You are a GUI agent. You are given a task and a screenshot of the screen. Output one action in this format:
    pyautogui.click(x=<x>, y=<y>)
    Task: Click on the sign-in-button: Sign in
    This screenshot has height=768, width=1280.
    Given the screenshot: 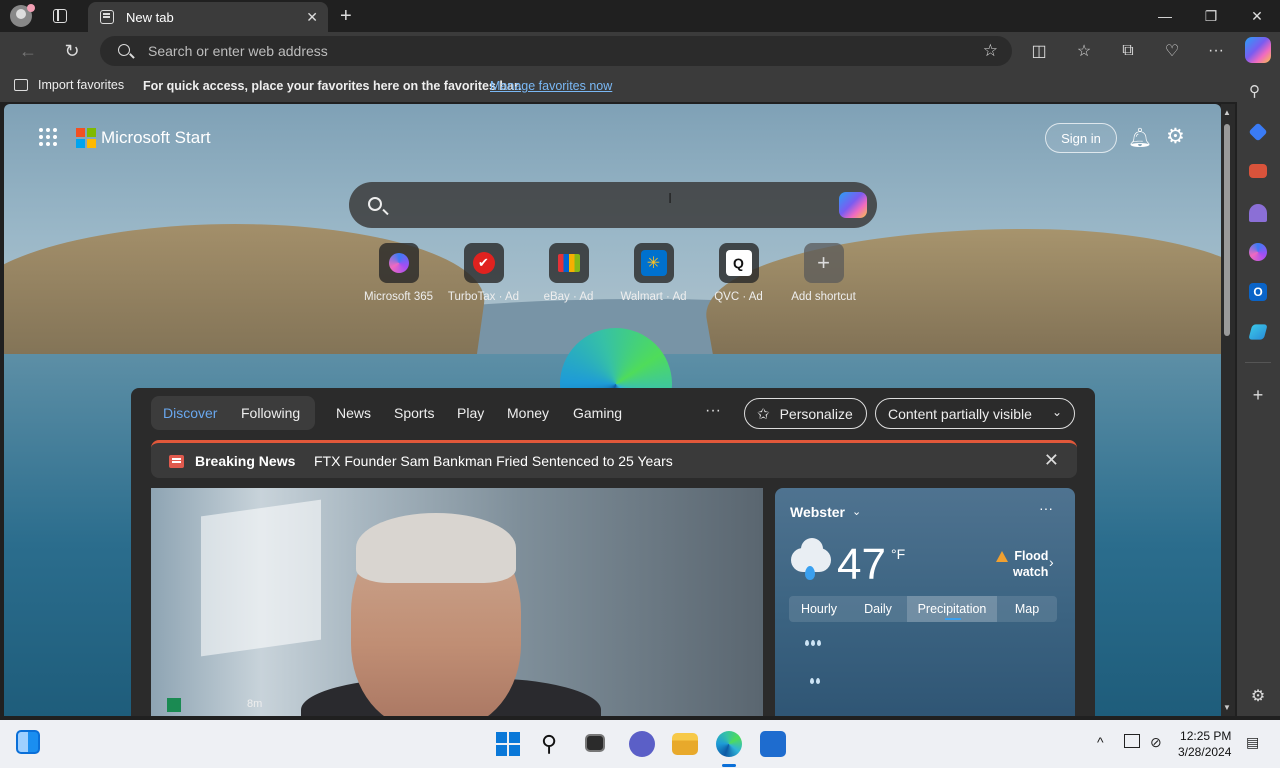 What is the action you would take?
    pyautogui.click(x=1081, y=138)
    